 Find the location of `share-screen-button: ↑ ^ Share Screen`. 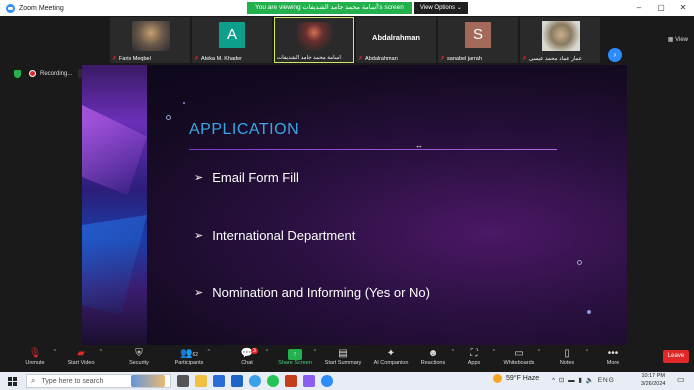

share-screen-button: ↑ ^ Share Screen is located at coordinates (295, 356).